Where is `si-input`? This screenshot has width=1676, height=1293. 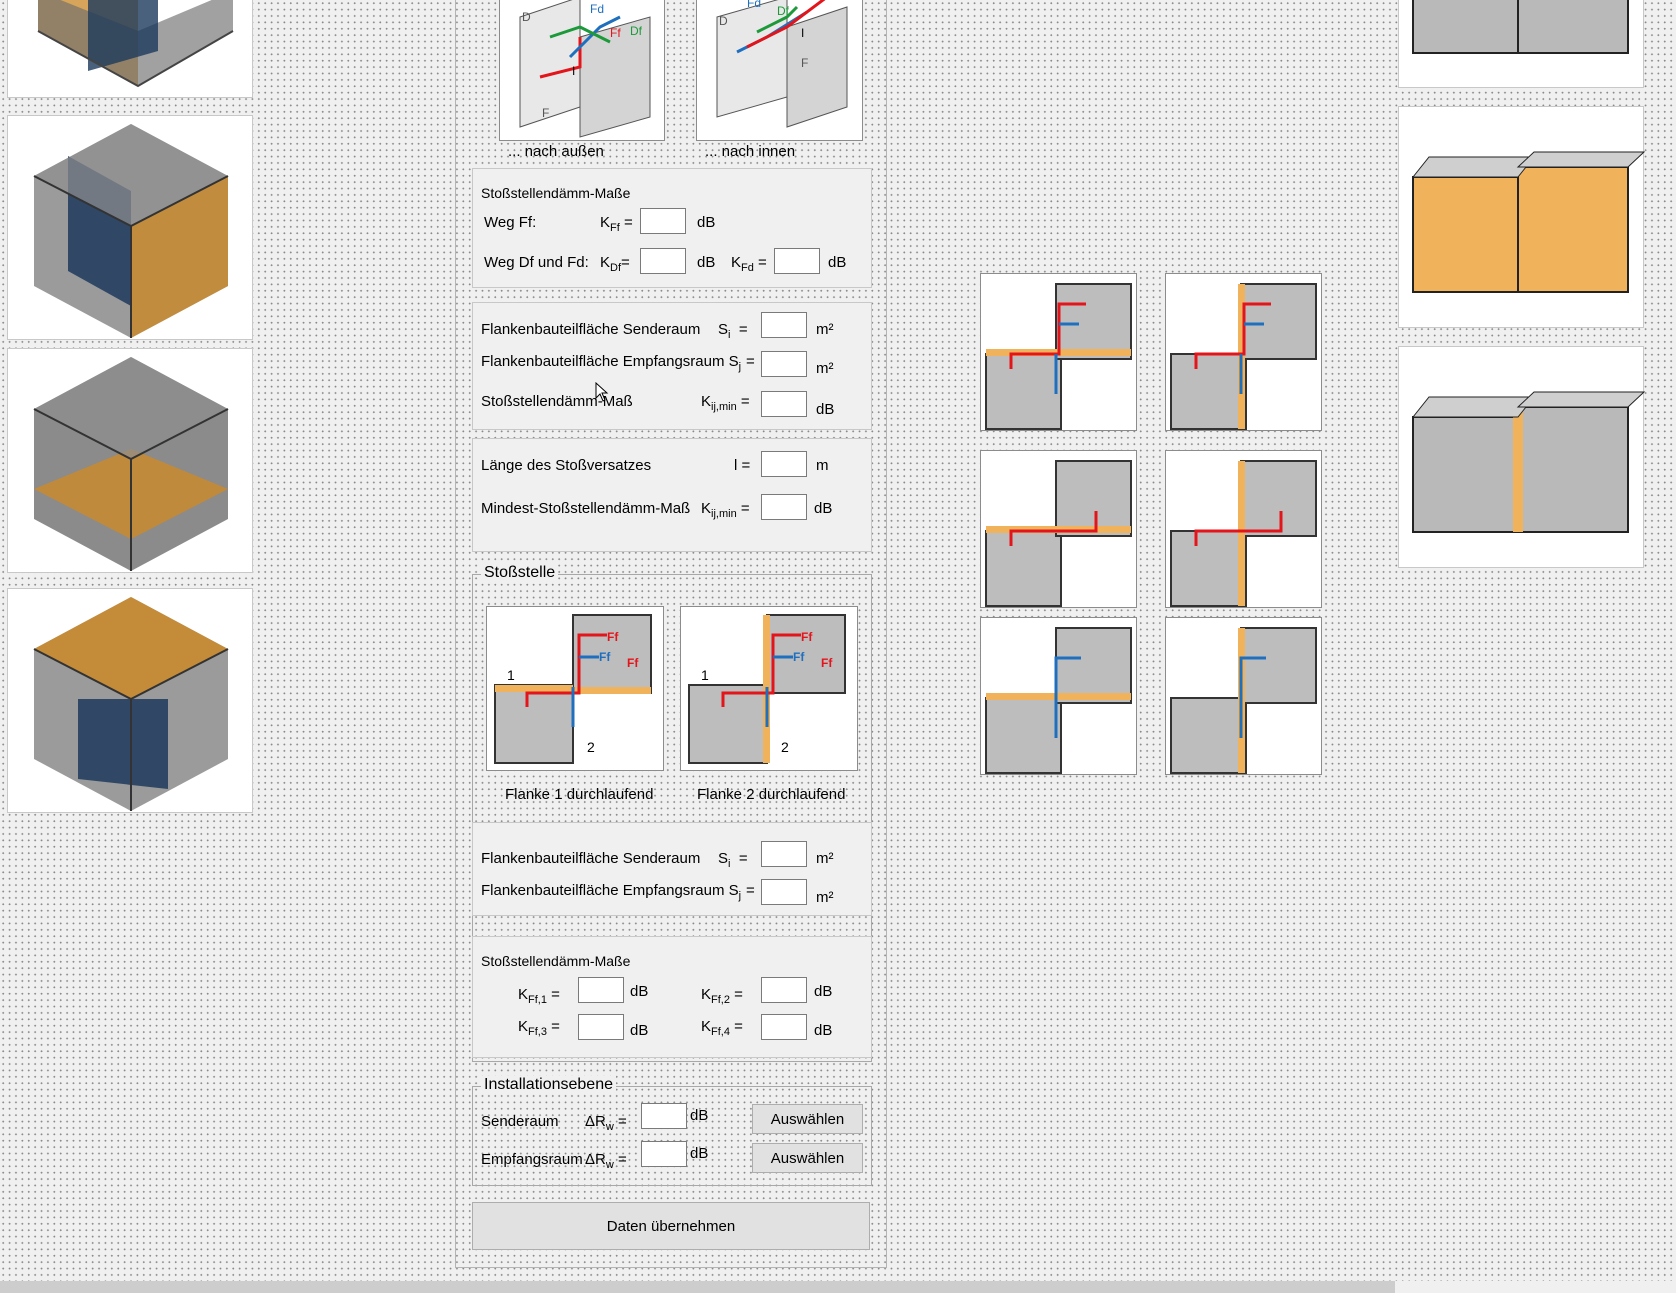
si-input is located at coordinates (784, 325).